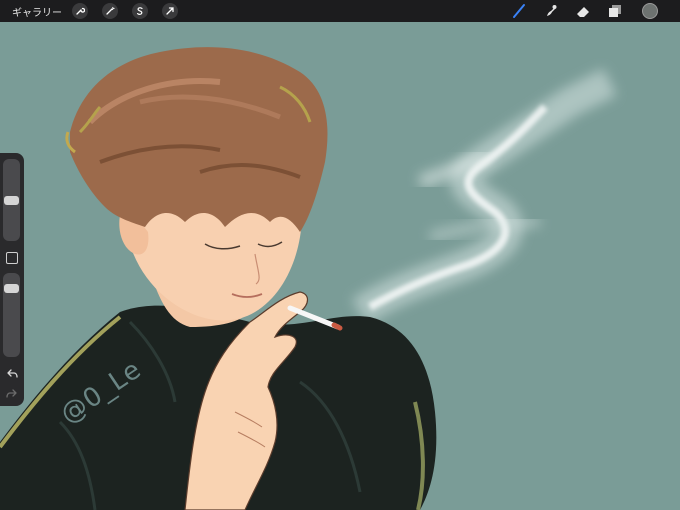  I want to click on eraser-icon, so click(583, 12).